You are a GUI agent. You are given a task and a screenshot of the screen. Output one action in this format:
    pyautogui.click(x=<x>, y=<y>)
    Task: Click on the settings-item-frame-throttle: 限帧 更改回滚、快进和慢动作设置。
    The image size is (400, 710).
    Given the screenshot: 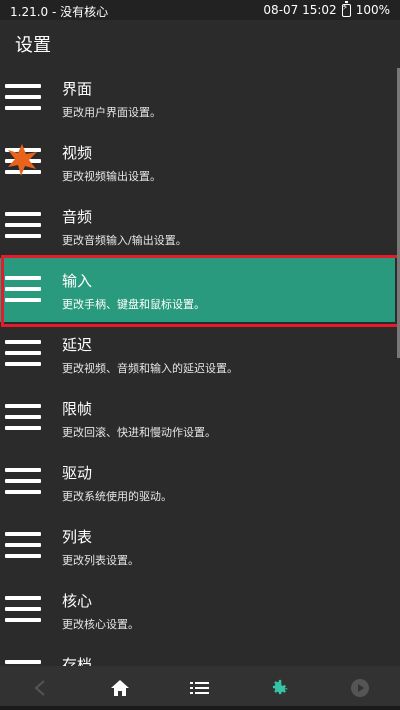 What is the action you would take?
    pyautogui.click(x=197, y=418)
    